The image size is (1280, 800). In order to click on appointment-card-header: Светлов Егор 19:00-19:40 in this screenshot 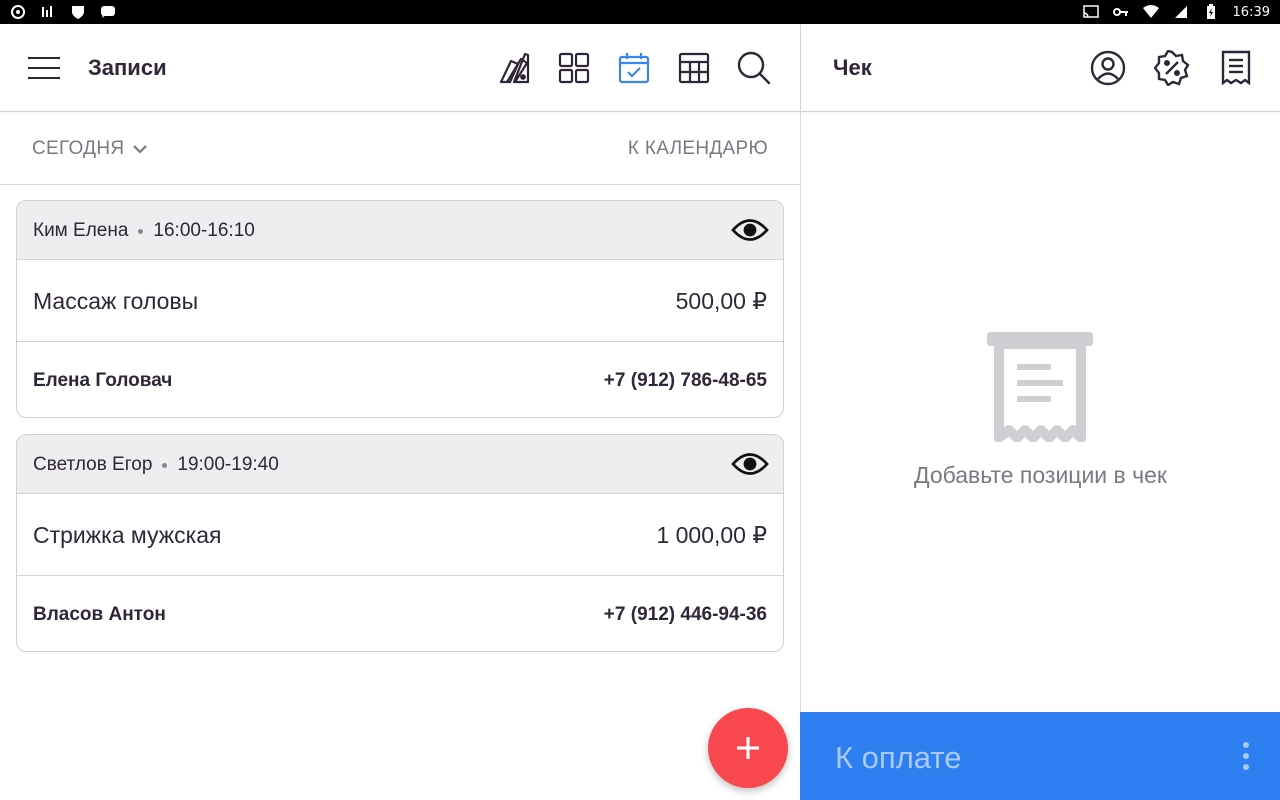, I will do `click(400, 464)`.